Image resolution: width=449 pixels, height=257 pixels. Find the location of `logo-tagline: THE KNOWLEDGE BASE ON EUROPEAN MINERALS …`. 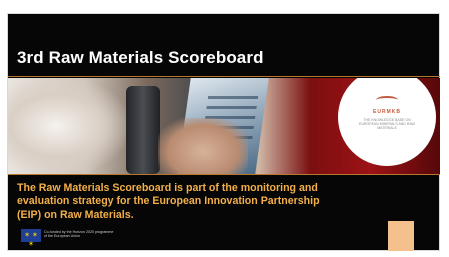

logo-tagline: THE KNOWLEDGE BASE ON EUROPEAN MINERALS … is located at coordinates (387, 124).